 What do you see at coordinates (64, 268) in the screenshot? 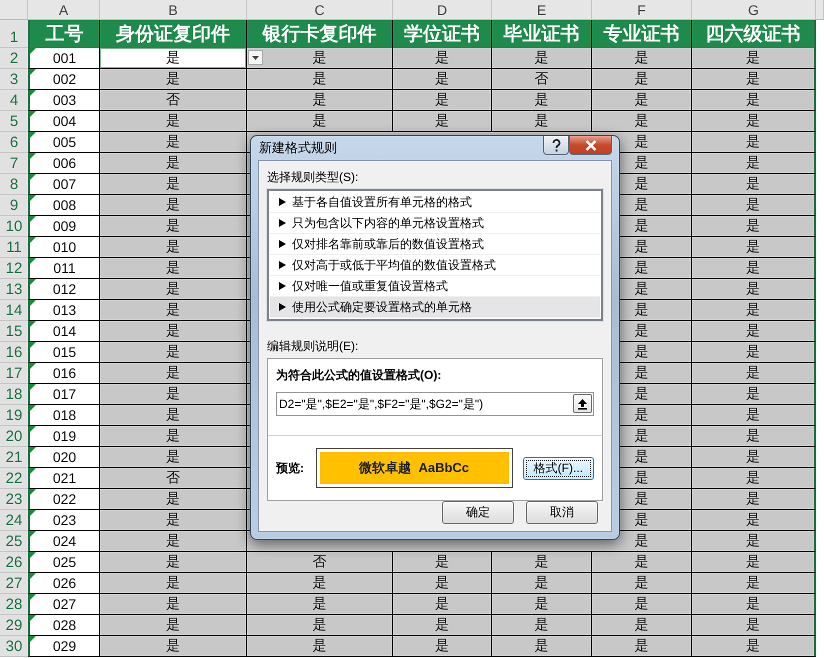
I see `table-cell: 011` at bounding box center [64, 268].